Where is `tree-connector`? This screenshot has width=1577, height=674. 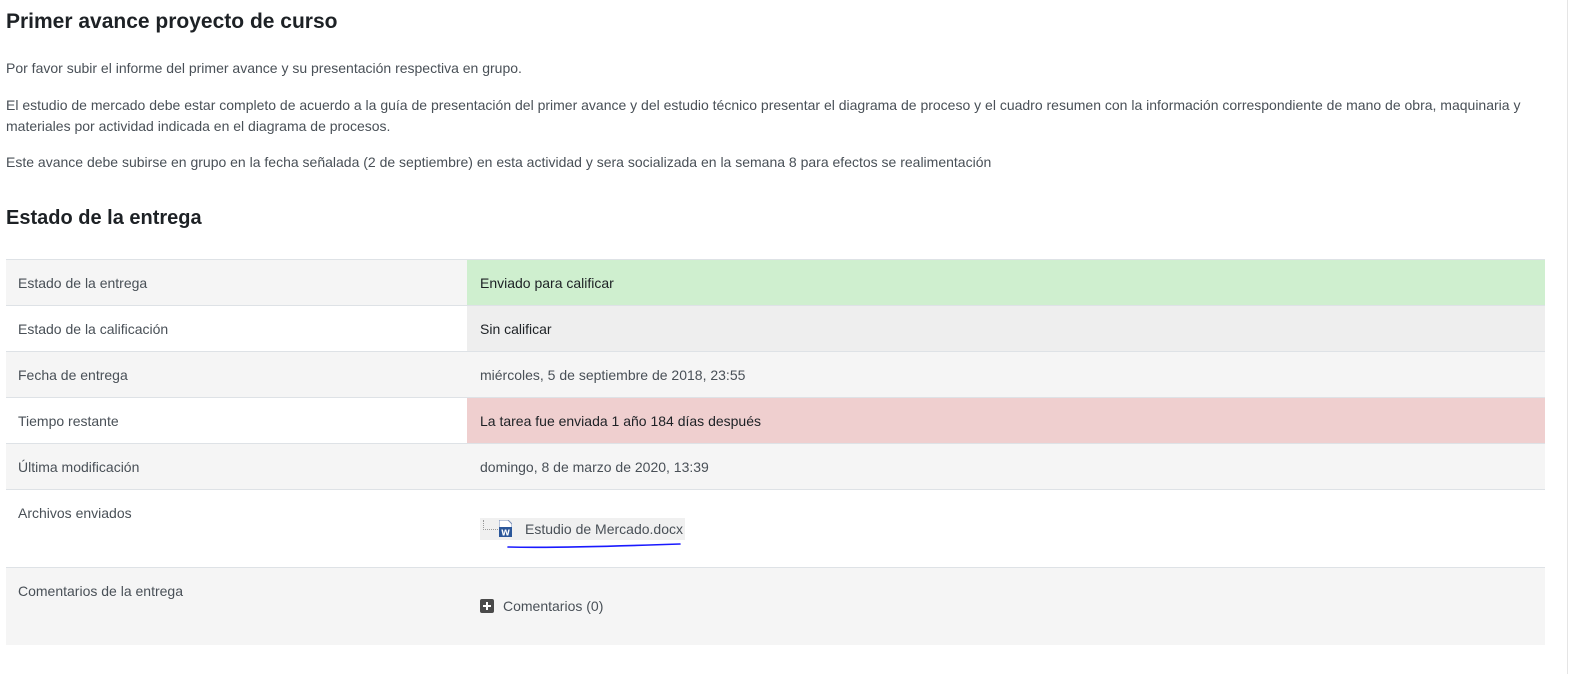 tree-connector is located at coordinates (490, 525).